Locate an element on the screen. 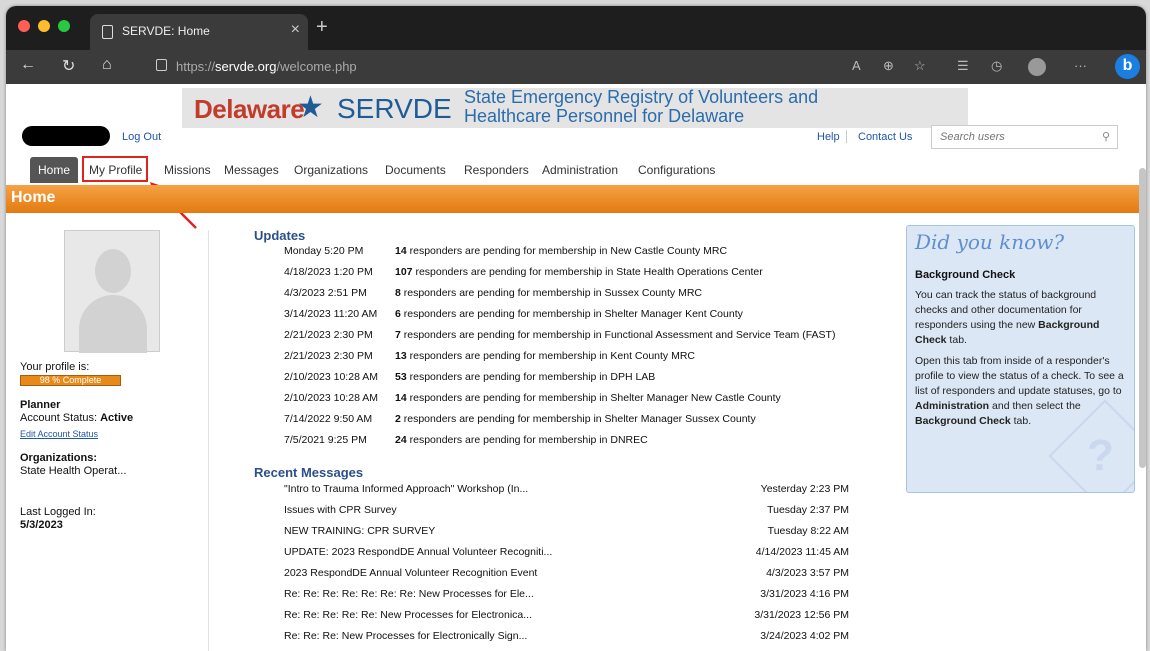 The image size is (1150, 651). profile-photo is located at coordinates (112, 291).